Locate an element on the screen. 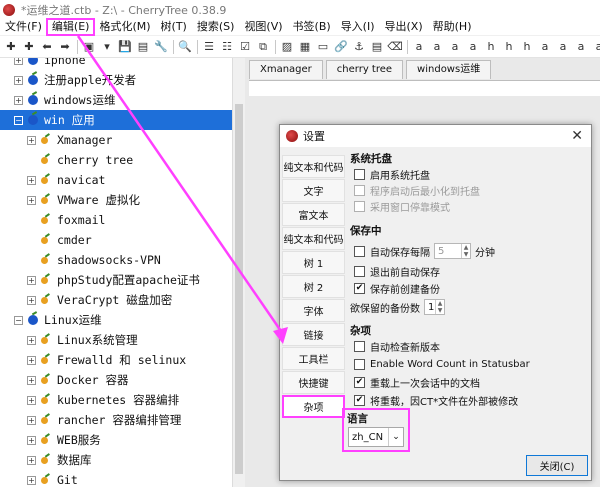  tree-node: − Linux运维 is located at coordinates (116, 320).